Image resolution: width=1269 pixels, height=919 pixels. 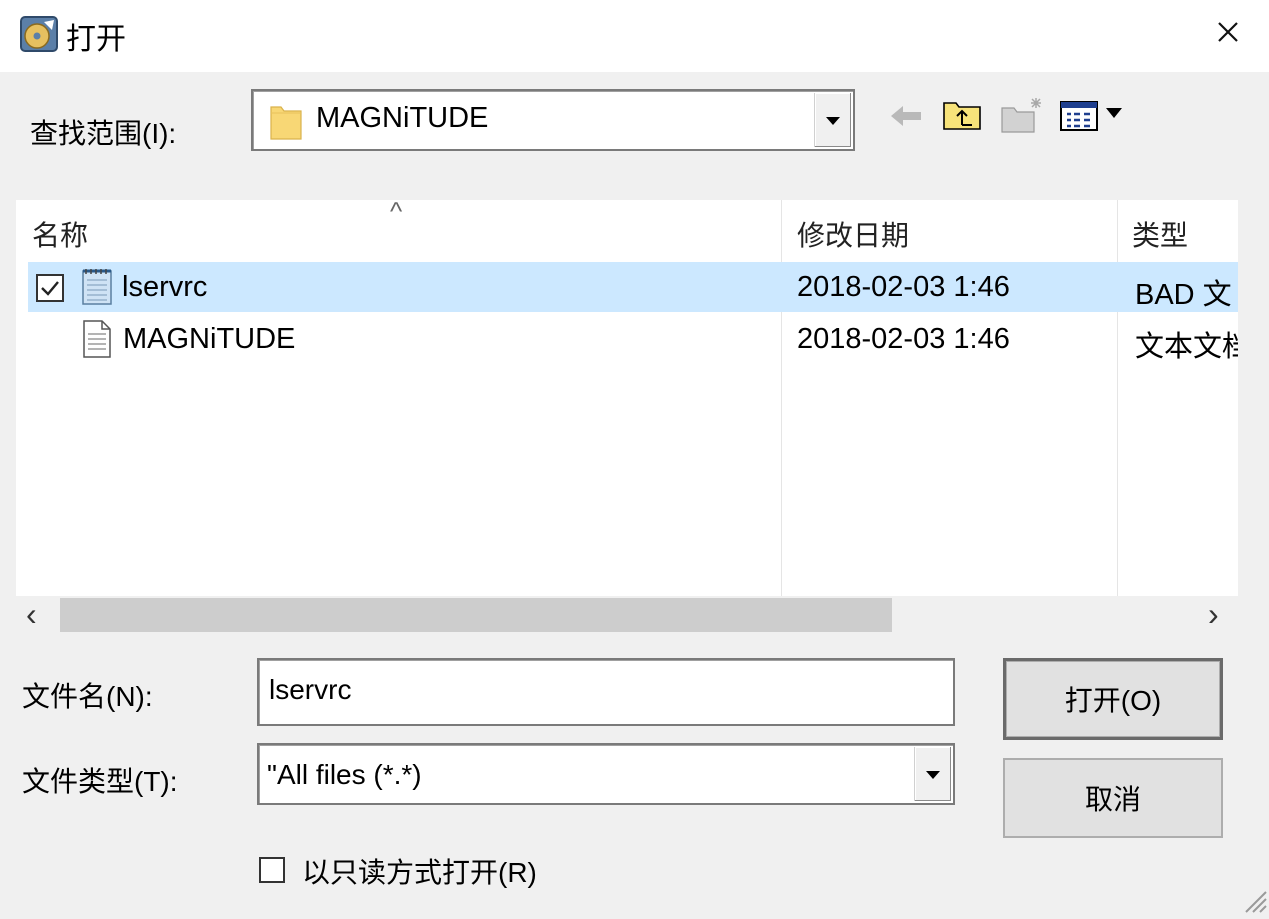 What do you see at coordinates (1160, 234) in the screenshot?
I see `column-header-type: 类型` at bounding box center [1160, 234].